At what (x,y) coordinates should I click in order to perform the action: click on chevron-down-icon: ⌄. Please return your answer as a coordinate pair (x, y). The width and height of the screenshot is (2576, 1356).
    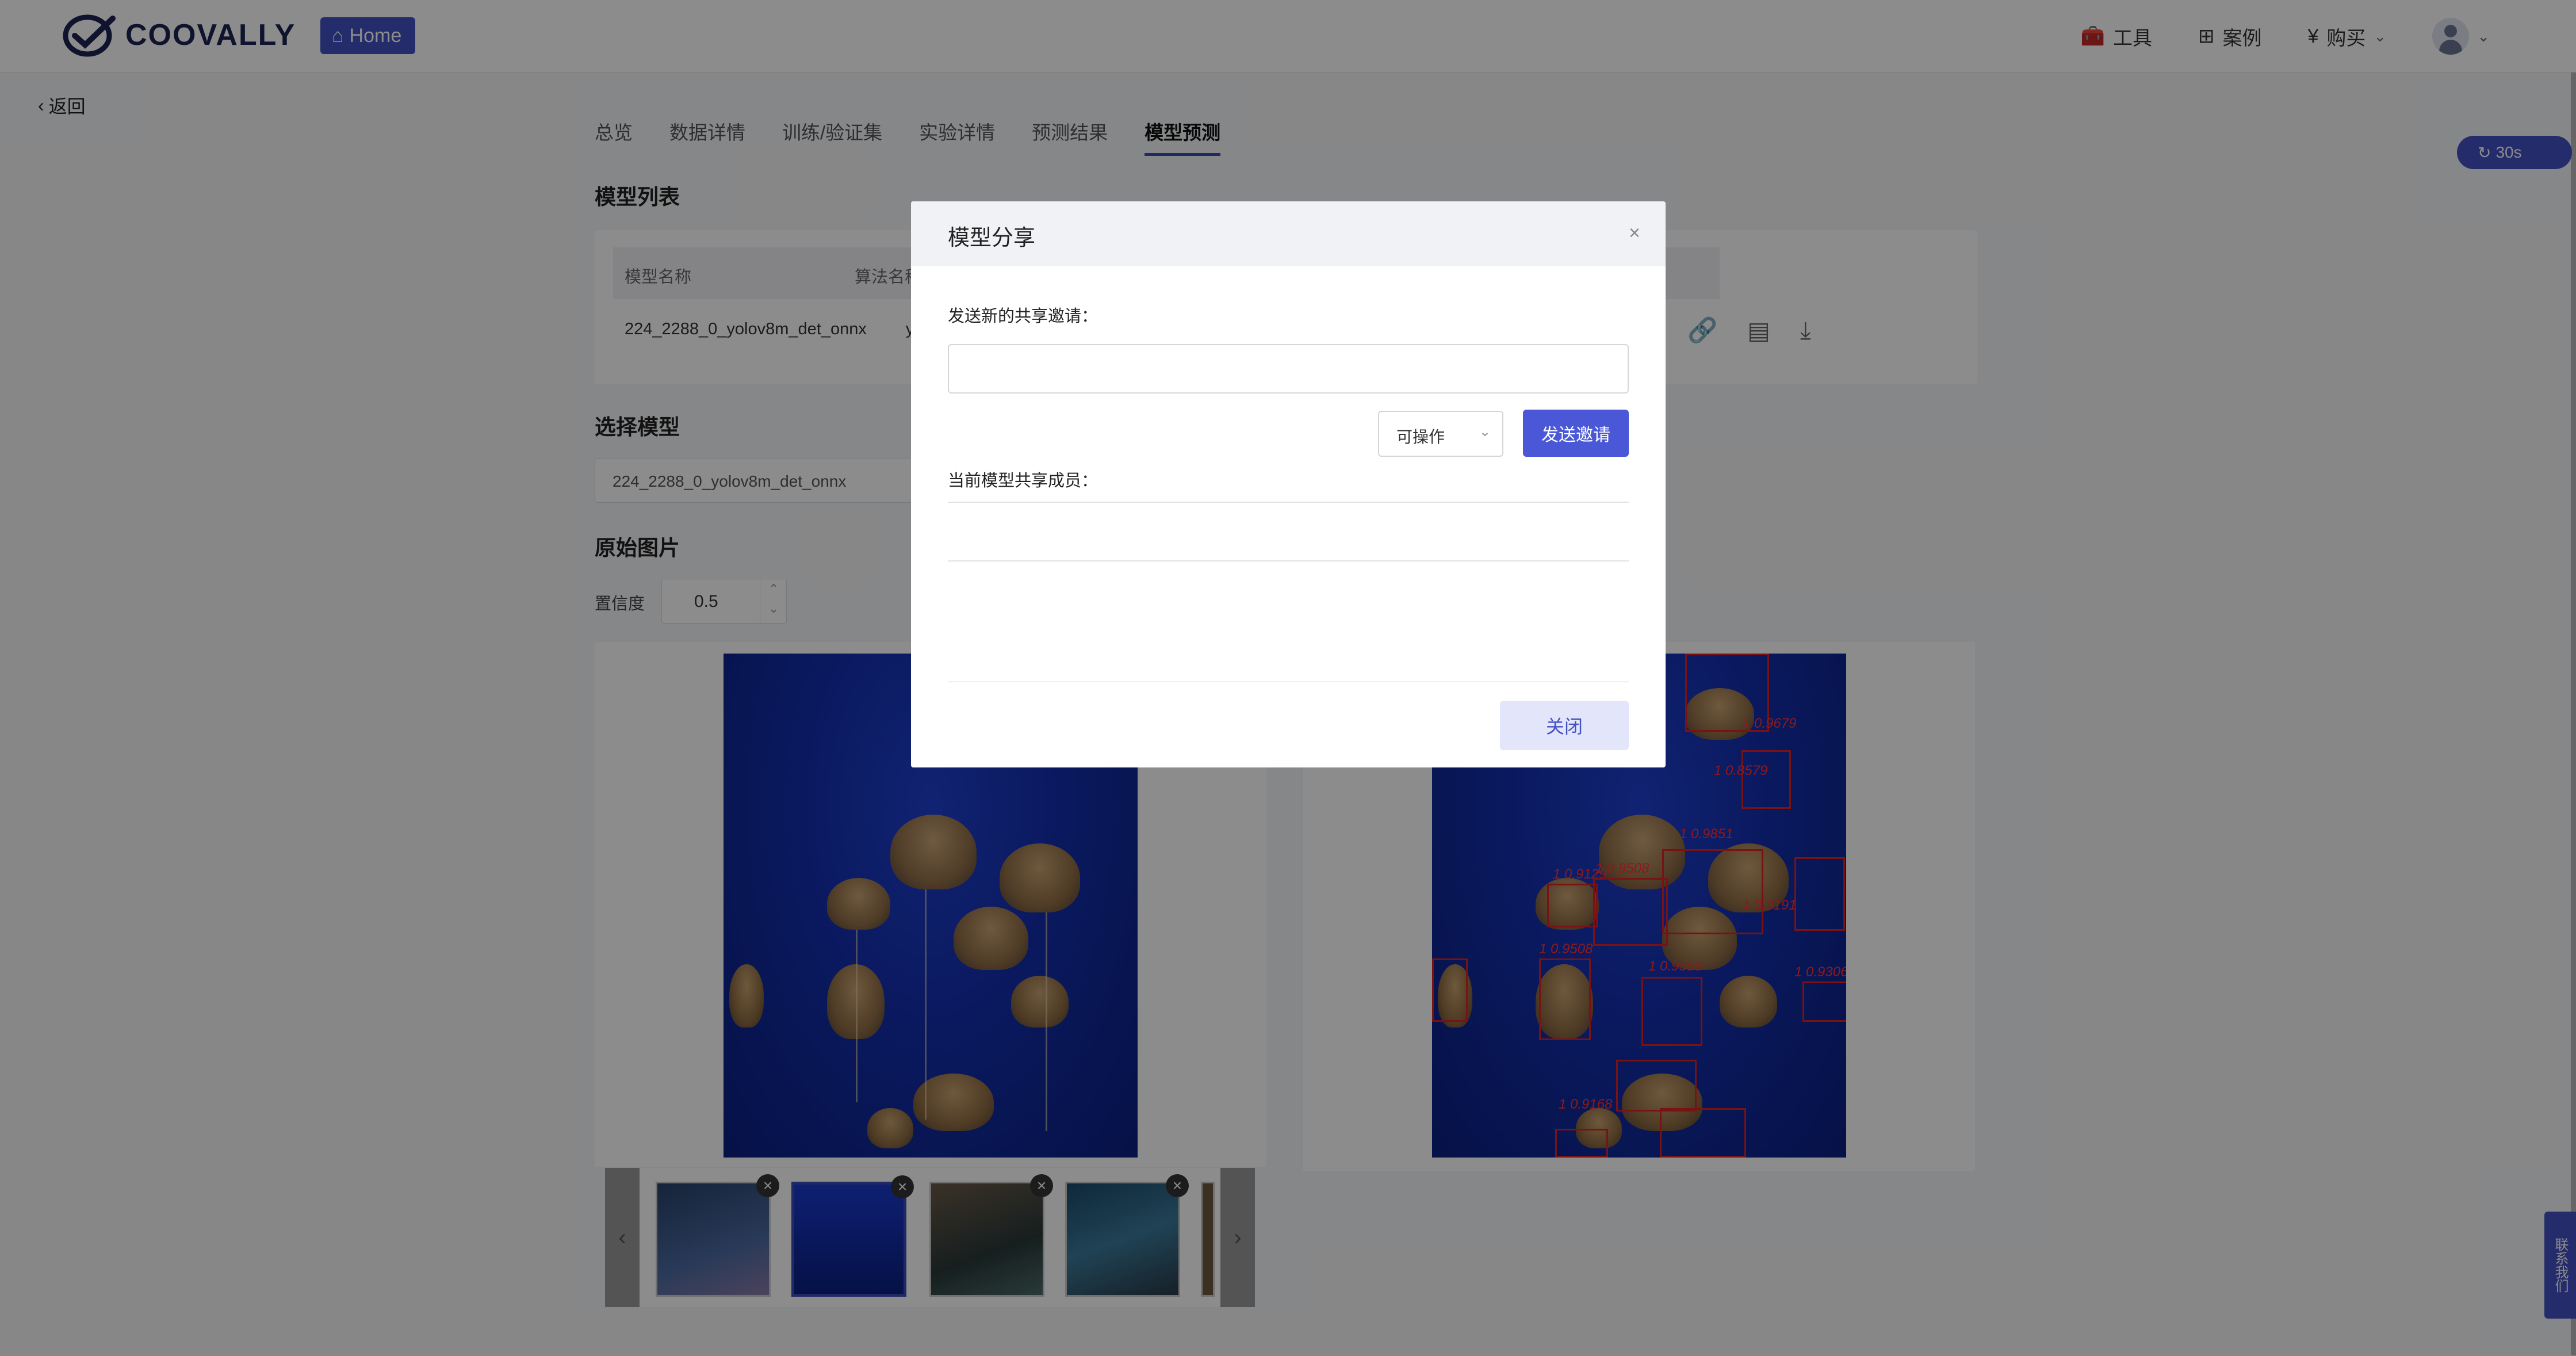
    Looking at the image, I should click on (1485, 432).